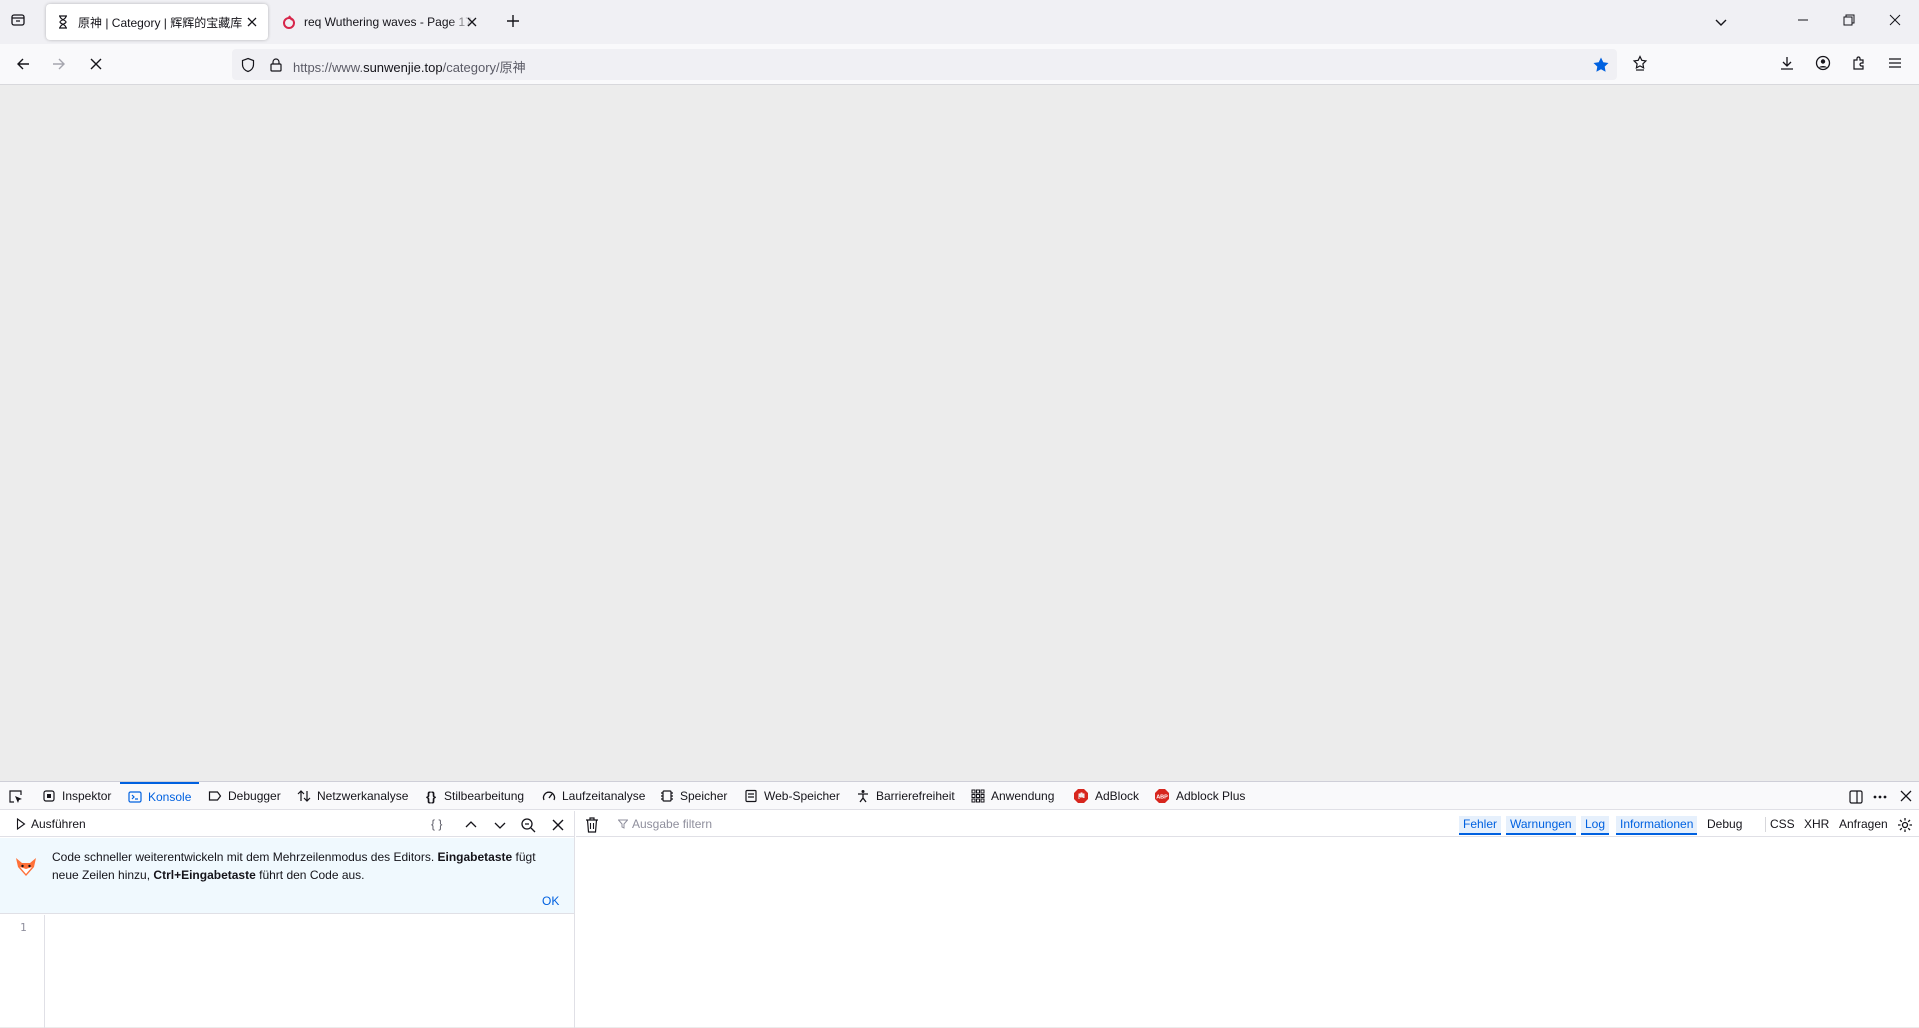 The width and height of the screenshot is (1919, 1028). I want to click on tab-debugger: Debugger, so click(244, 796).